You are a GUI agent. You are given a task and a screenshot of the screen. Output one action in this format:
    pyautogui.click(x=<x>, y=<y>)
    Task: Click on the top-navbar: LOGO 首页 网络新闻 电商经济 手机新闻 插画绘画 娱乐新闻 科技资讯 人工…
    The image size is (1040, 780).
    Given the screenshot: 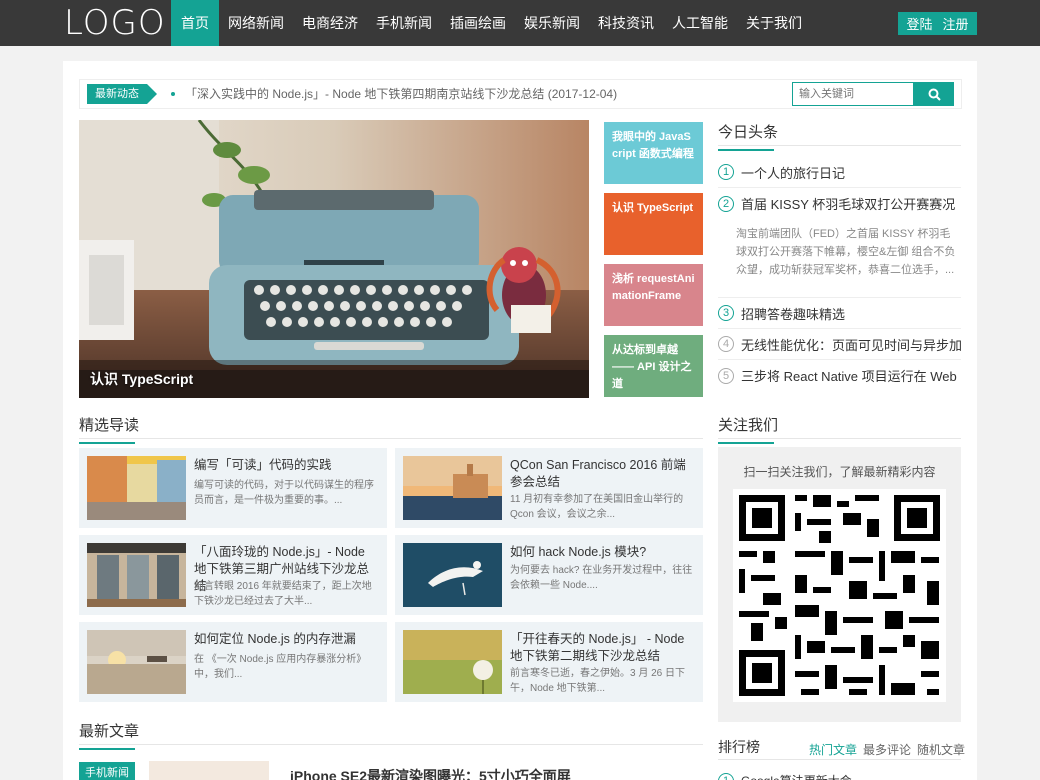 What is the action you would take?
    pyautogui.click(x=520, y=23)
    